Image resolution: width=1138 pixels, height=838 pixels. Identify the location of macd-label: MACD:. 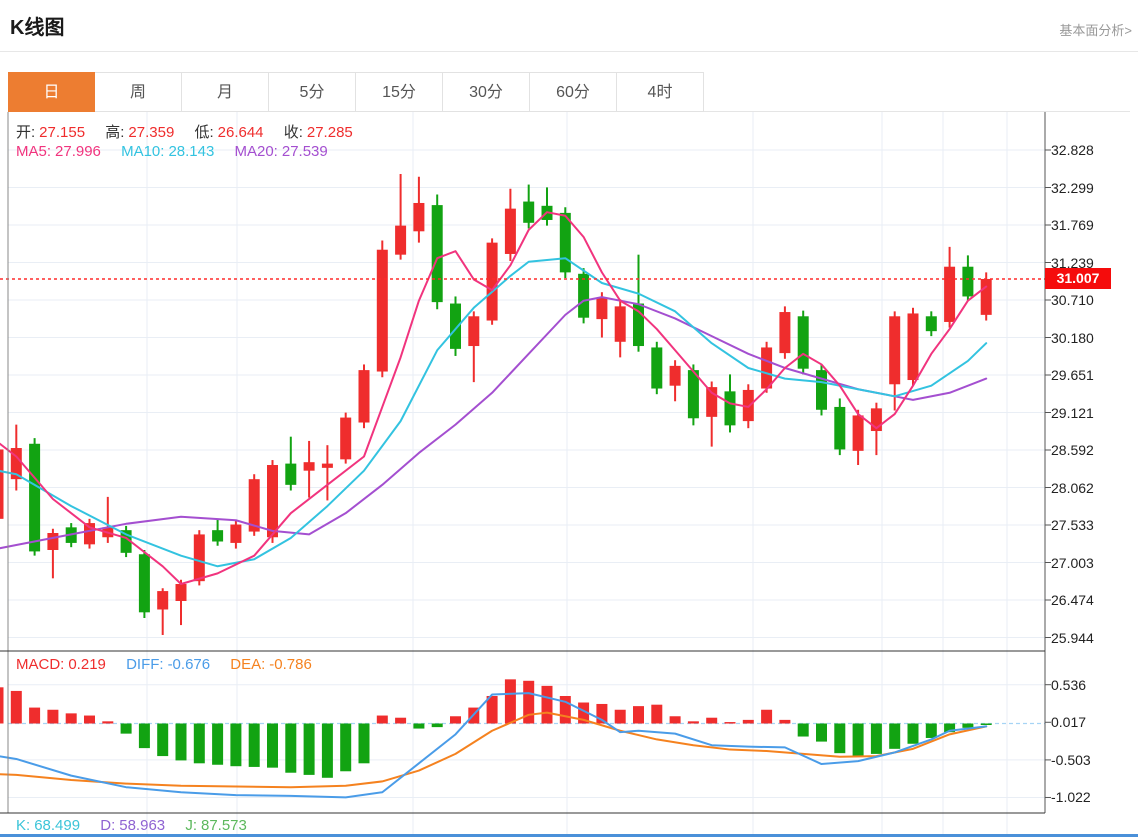
(40, 664).